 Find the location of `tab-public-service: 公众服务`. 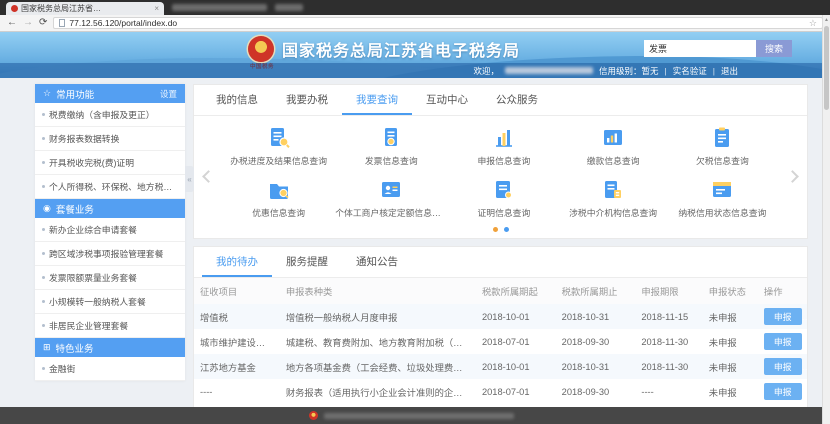

tab-public-service: 公众服务 is located at coordinates (517, 100).